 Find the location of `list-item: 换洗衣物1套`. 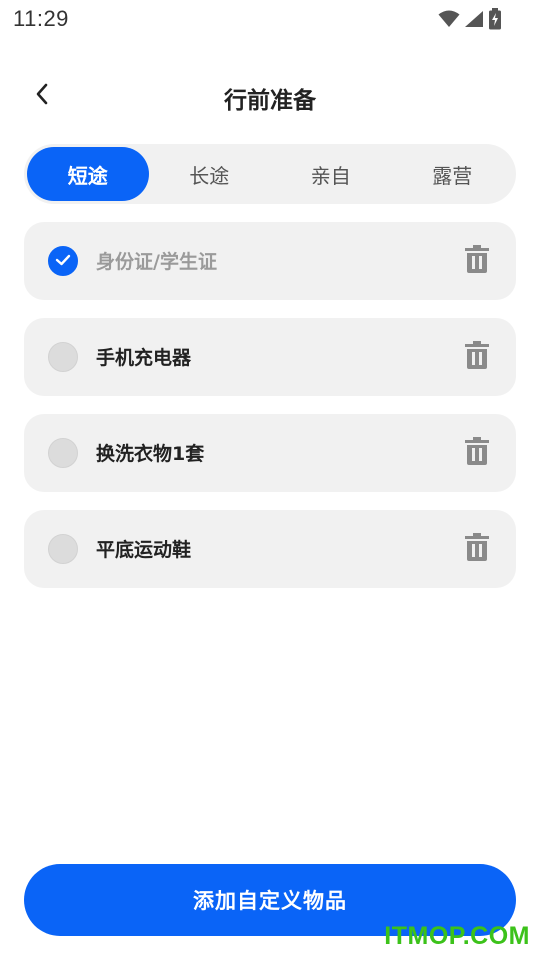

list-item: 换洗衣物1套 is located at coordinates (270, 453).